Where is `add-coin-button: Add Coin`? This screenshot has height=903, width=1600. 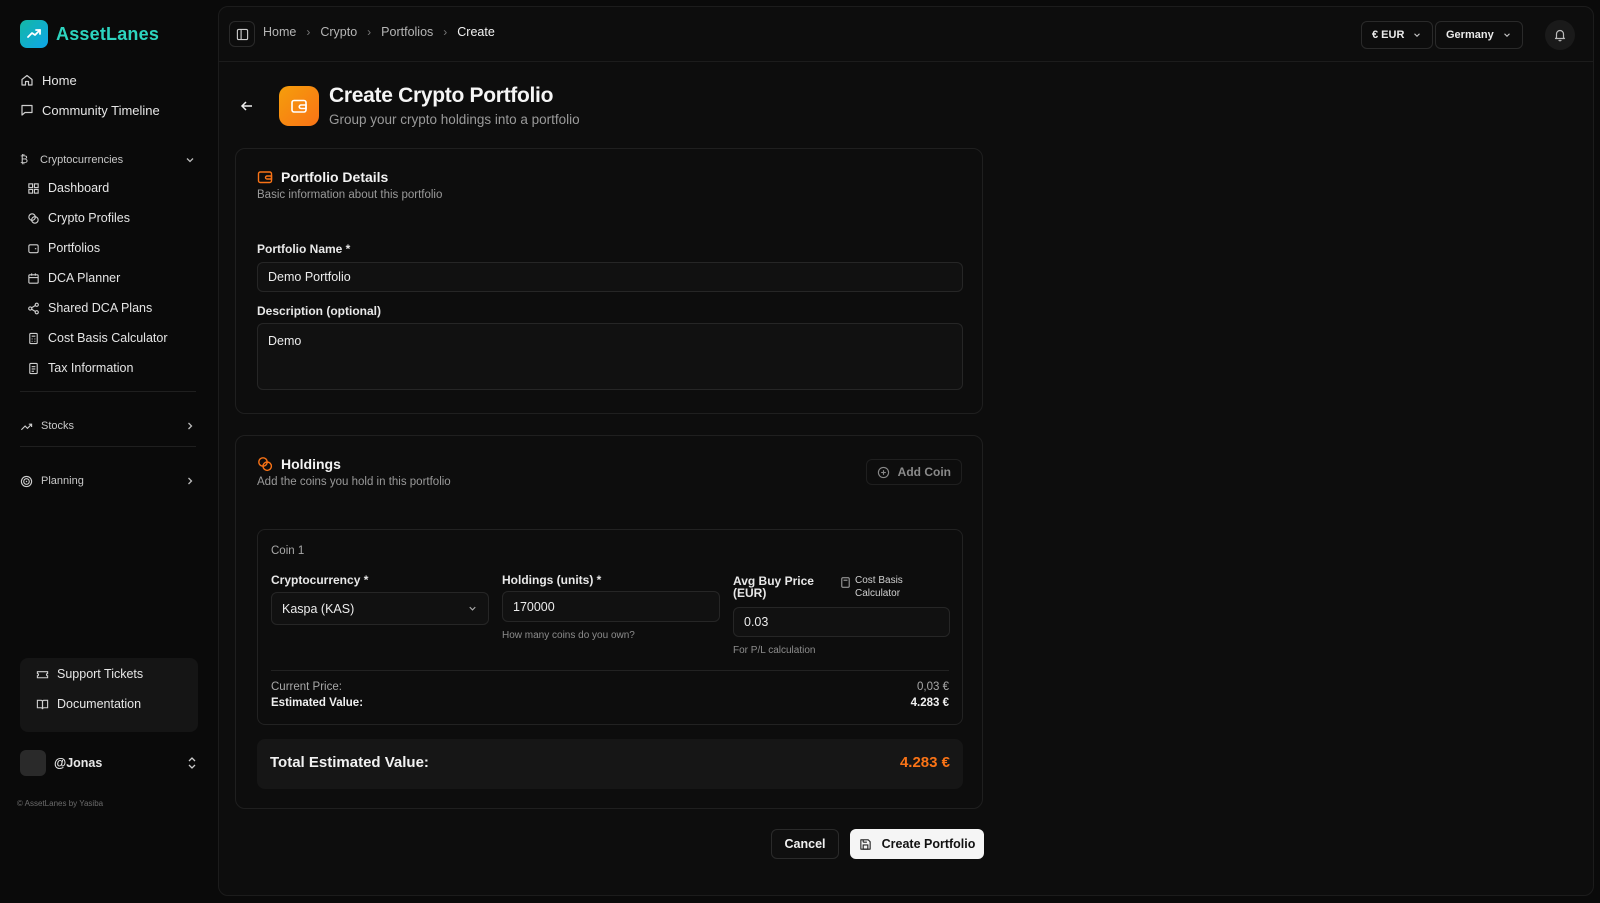 add-coin-button: Add Coin is located at coordinates (913, 472).